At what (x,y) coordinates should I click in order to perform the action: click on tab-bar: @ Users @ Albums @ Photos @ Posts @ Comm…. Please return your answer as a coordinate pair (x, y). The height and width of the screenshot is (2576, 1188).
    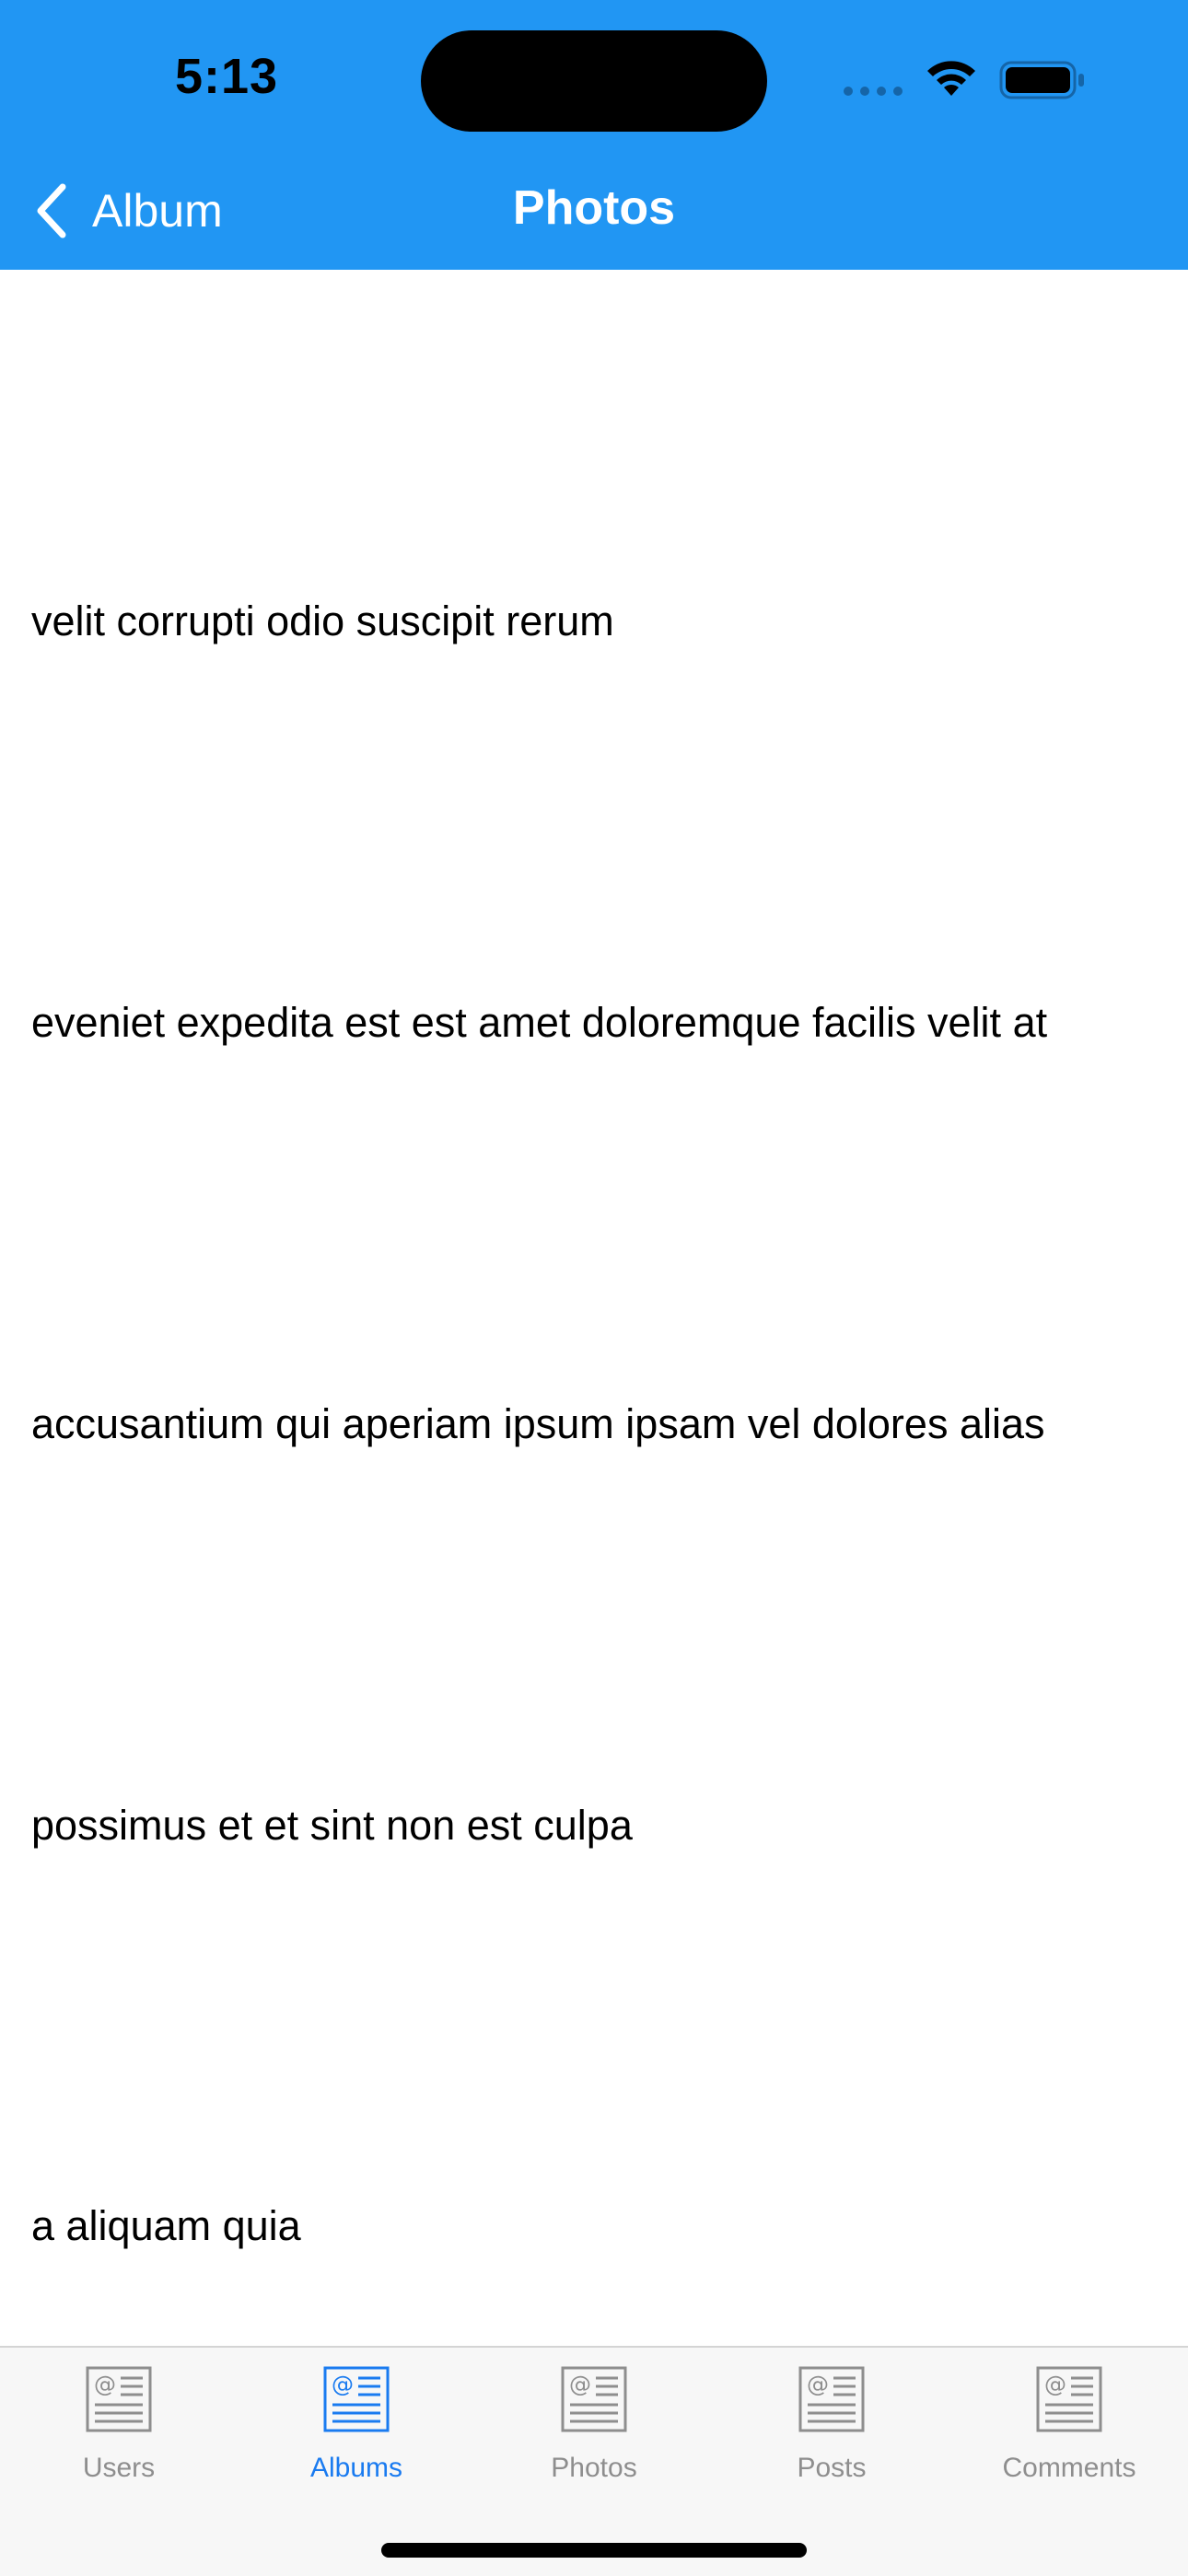
    Looking at the image, I should click on (594, 2461).